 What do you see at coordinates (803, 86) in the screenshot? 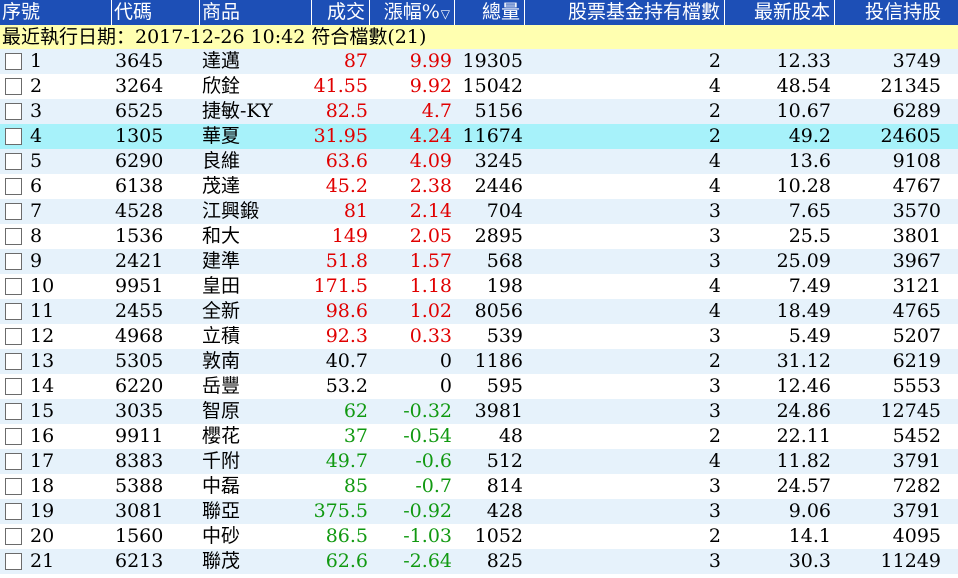
I see `cell-shares: 48.54` at bounding box center [803, 86].